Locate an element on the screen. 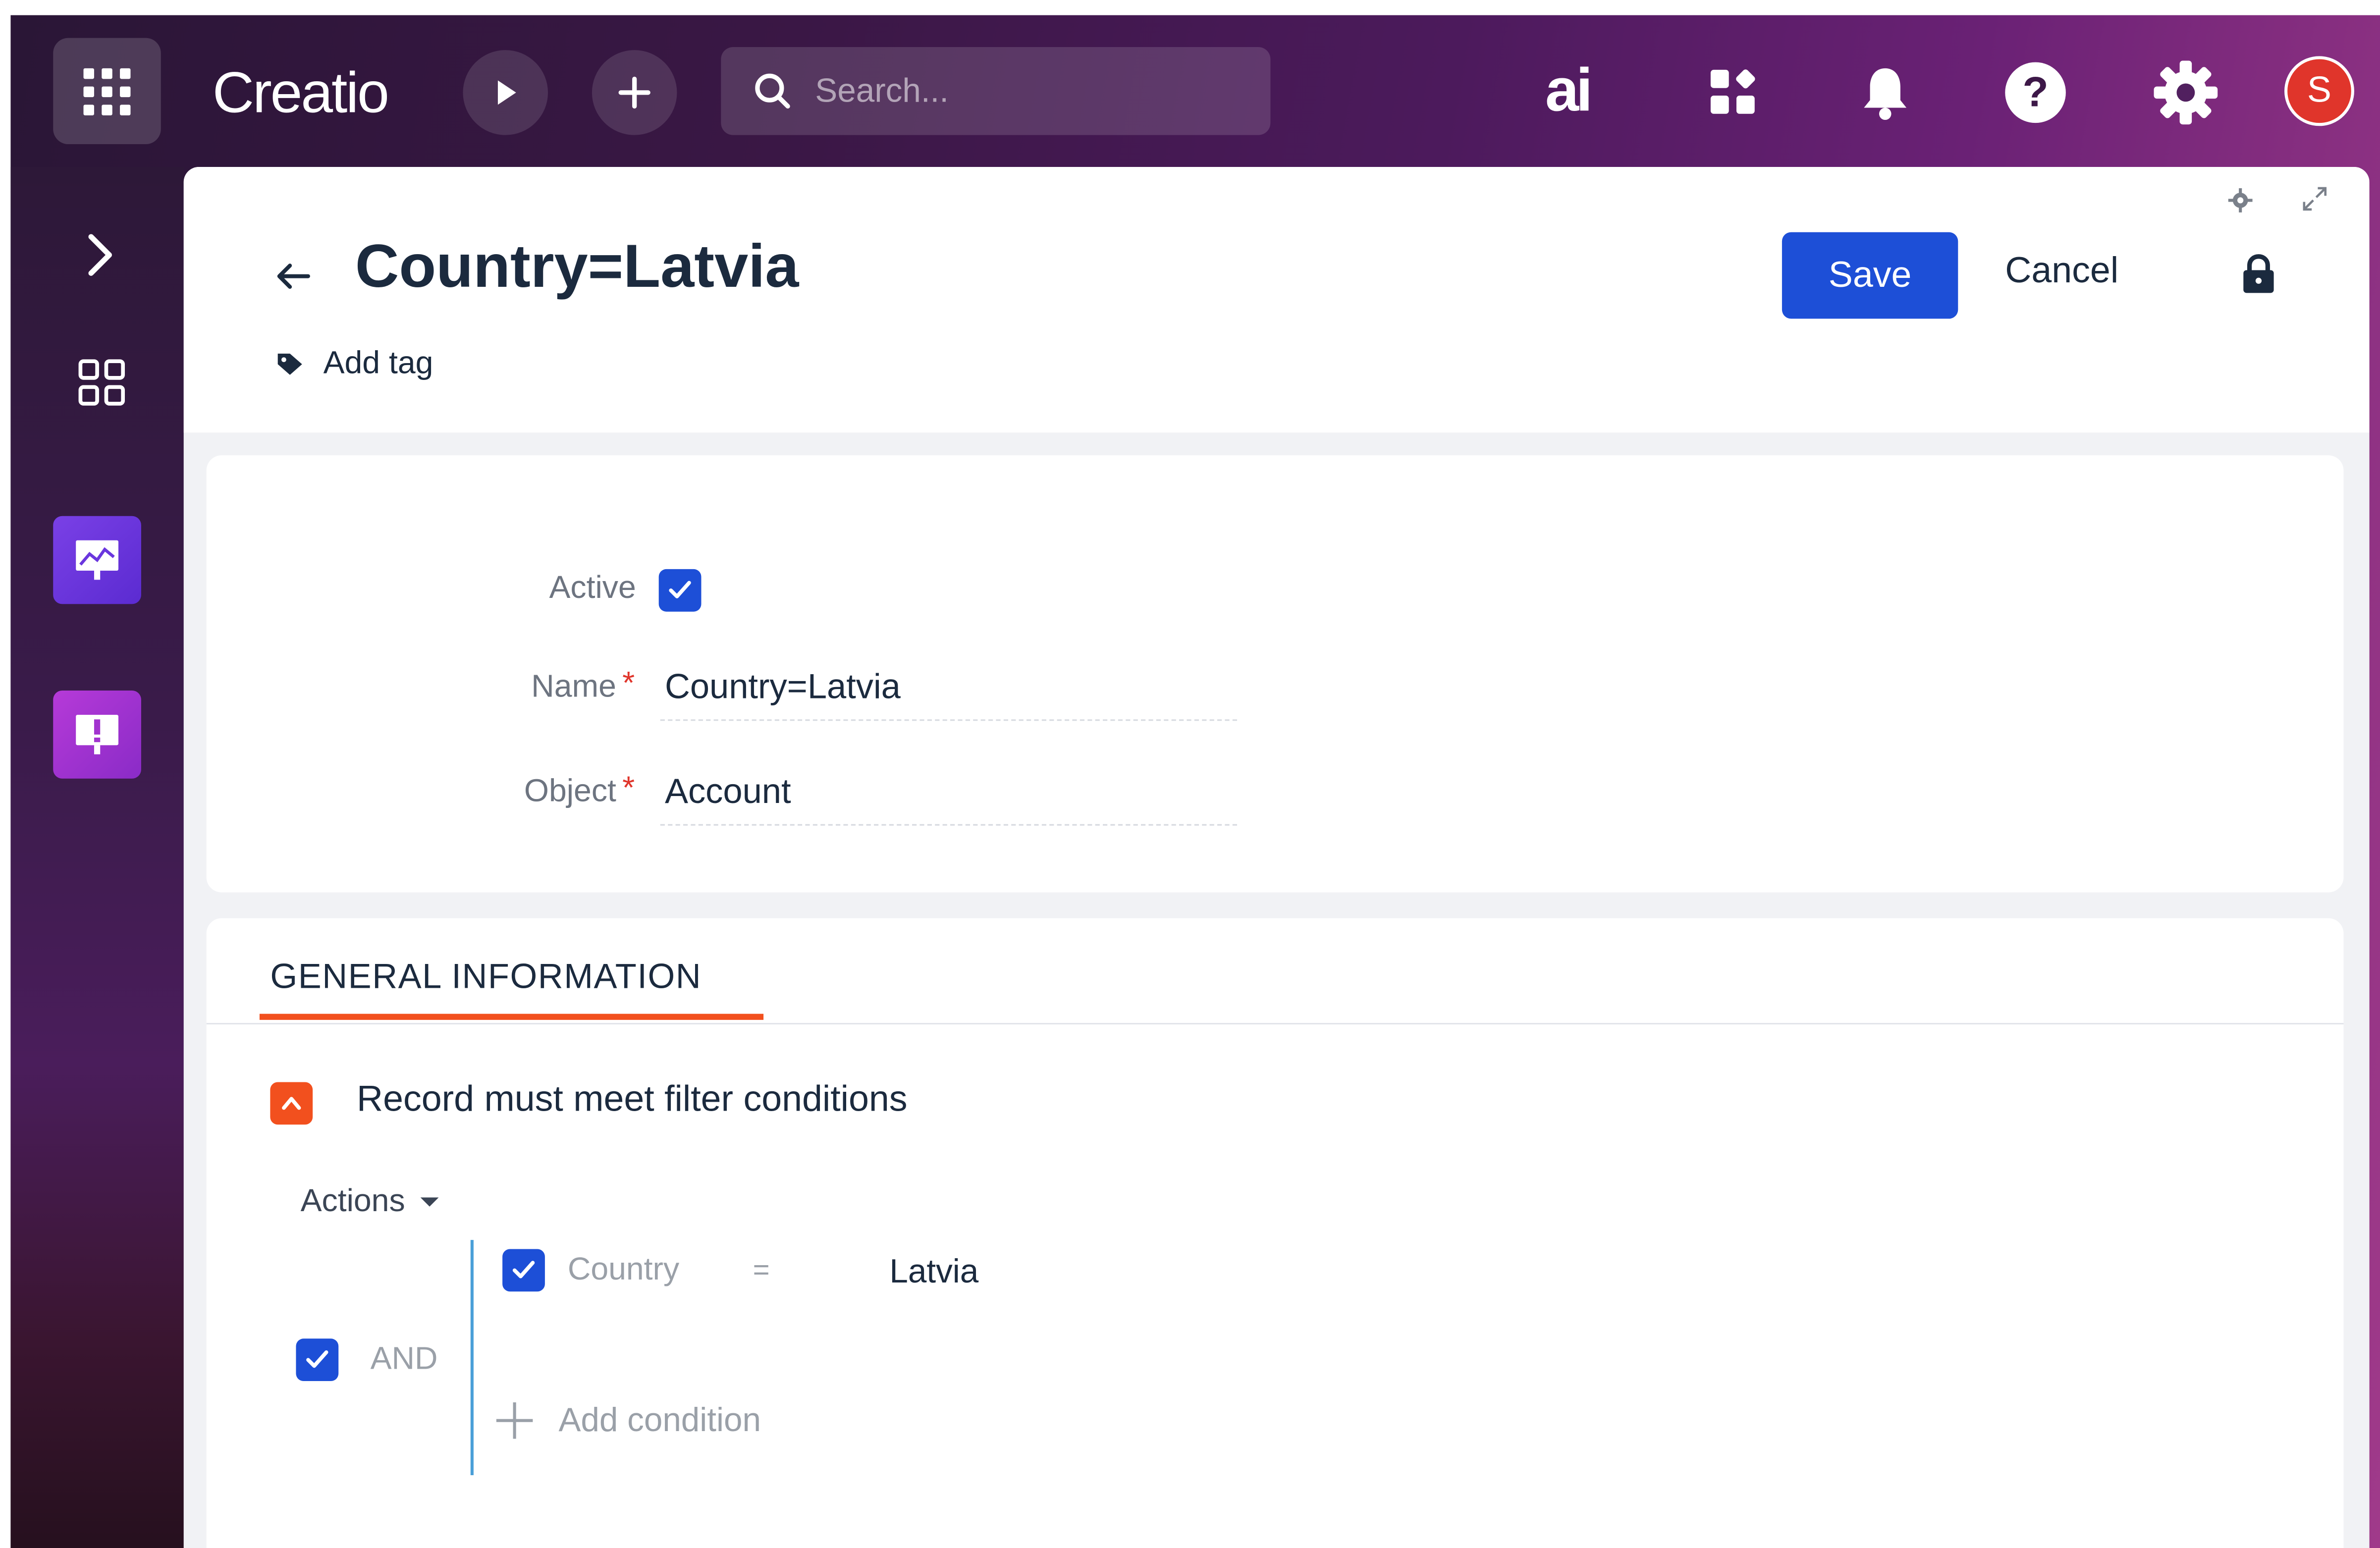 This screenshot has width=2380, height=1548. collapse-group-button is located at coordinates (291, 1104).